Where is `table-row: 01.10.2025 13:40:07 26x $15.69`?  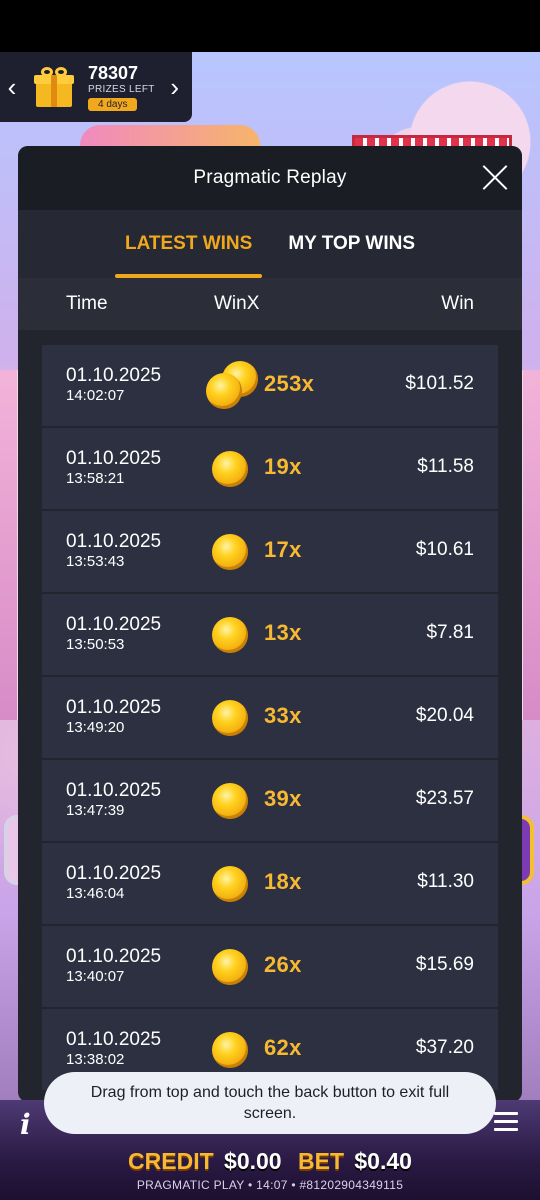 table-row: 01.10.2025 13:40:07 26x $15.69 is located at coordinates (270, 967).